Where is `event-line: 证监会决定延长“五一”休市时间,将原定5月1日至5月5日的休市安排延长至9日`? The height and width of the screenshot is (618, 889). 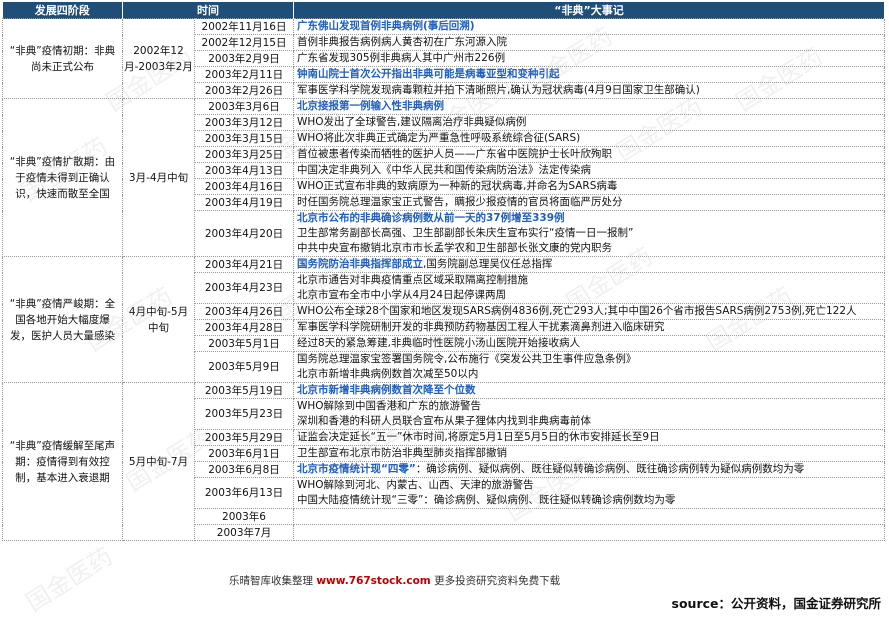
event-line: 证监会决定延长“五一”休市时间,将原定5月1日至5月5日的休市安排延长至9日 is located at coordinates (589, 438).